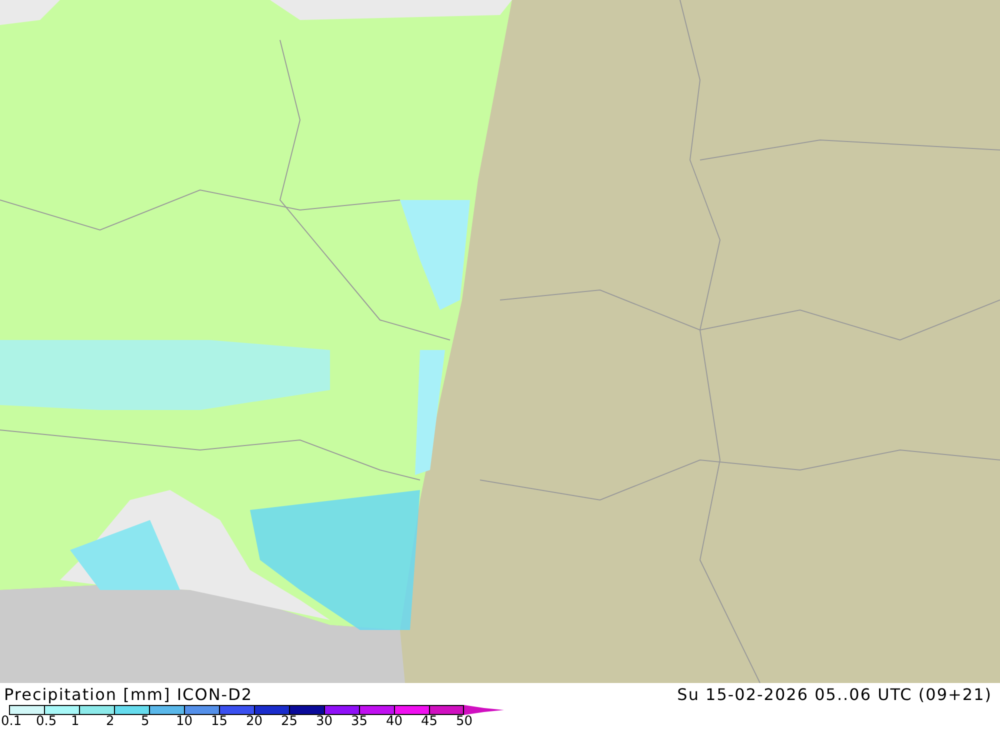 This screenshot has height=733, width=1000. I want to click on scale-label: 50, so click(465, 722).